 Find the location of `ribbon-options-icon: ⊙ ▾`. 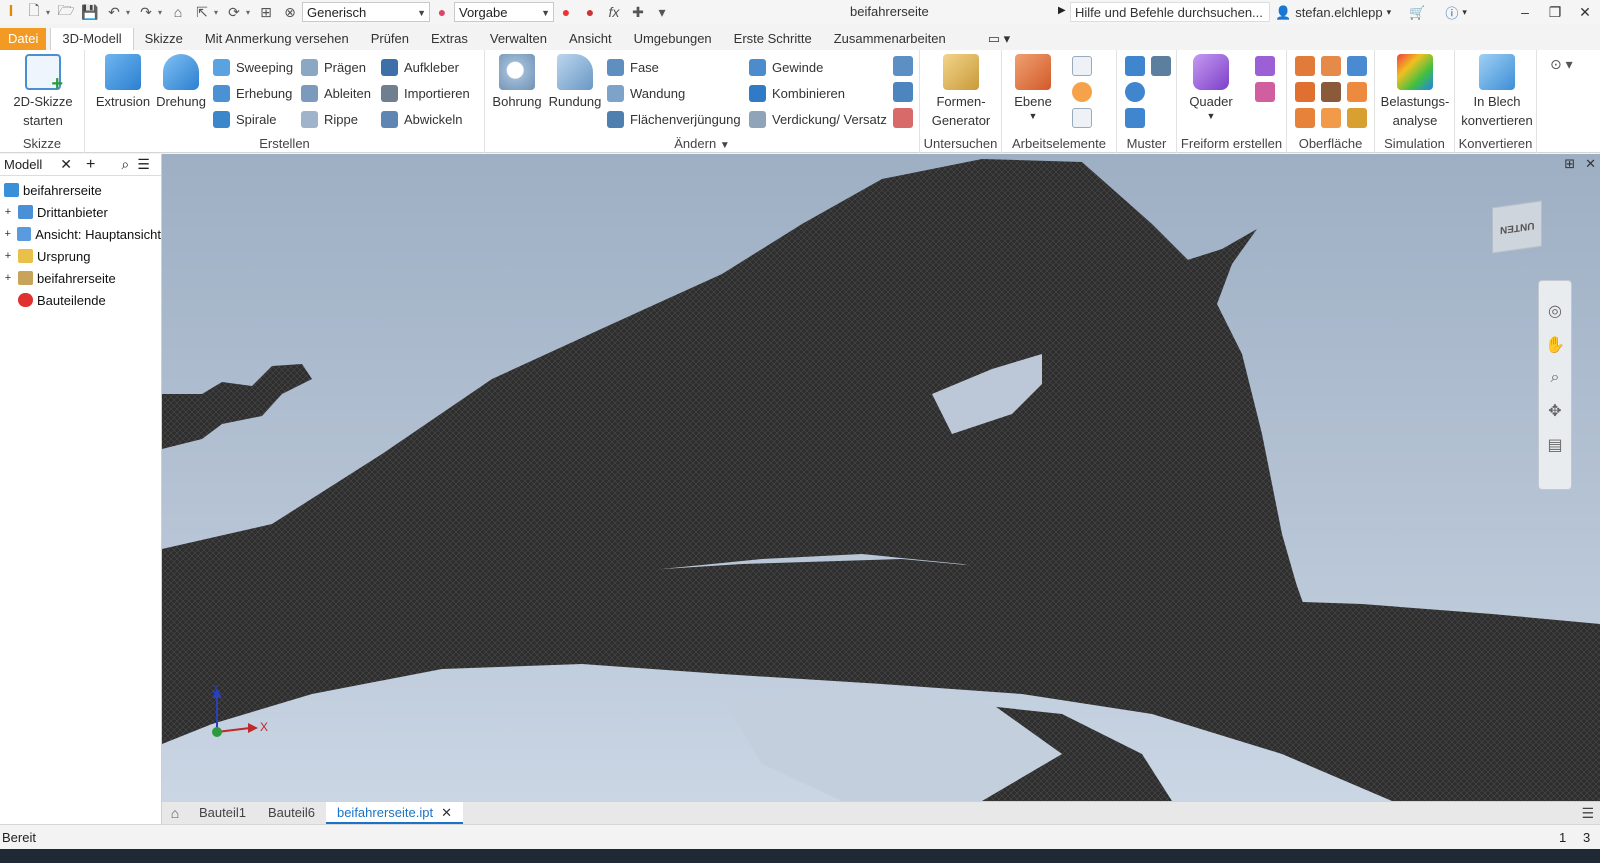

ribbon-options-icon: ⊙ ▾ is located at coordinates (1561, 64).